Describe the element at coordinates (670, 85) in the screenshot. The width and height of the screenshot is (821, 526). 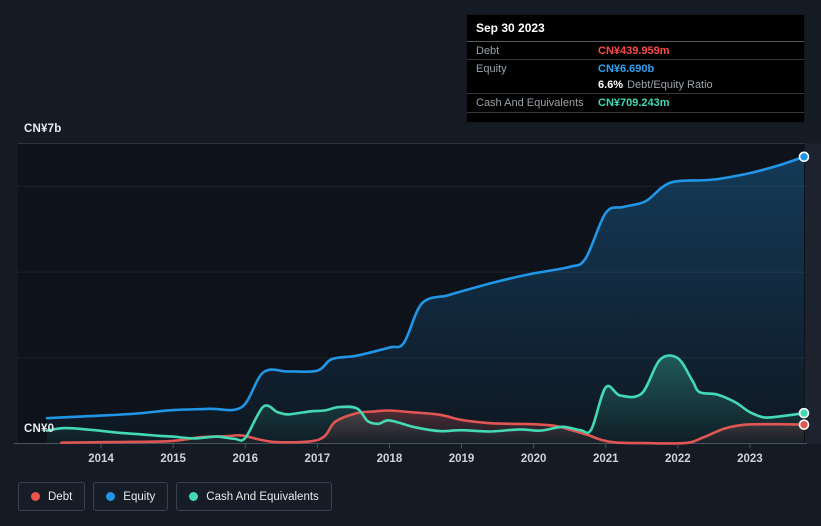
I see `debt-equity-ratio-label: Debt/Equity Ratio` at that location.